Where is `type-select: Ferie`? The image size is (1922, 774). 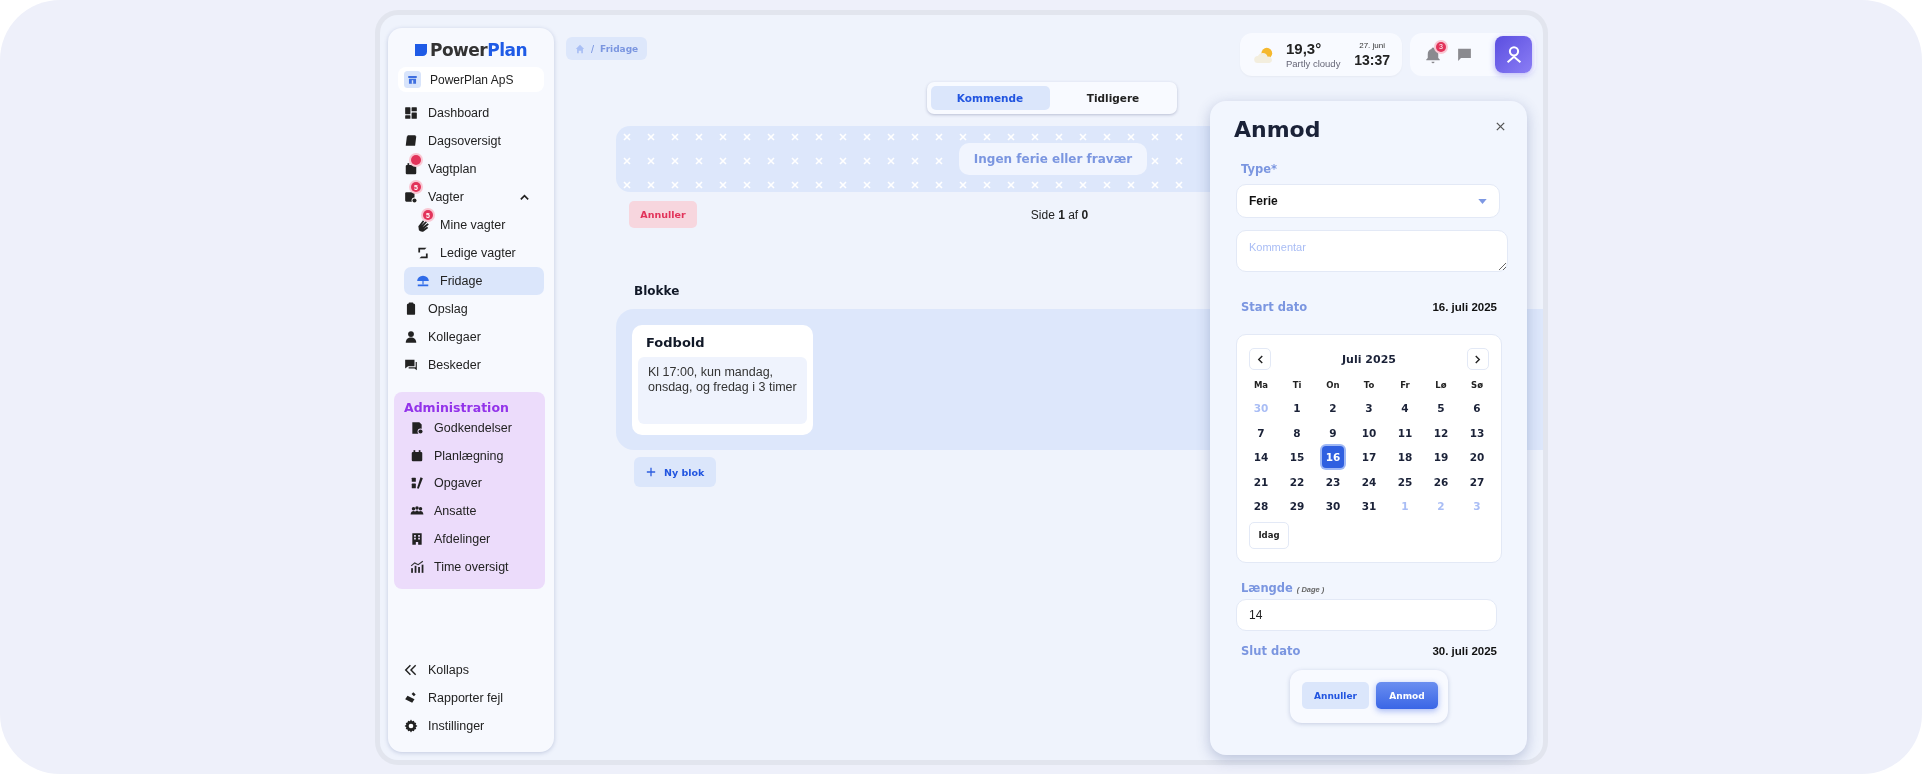
type-select: Ferie is located at coordinates (1368, 201).